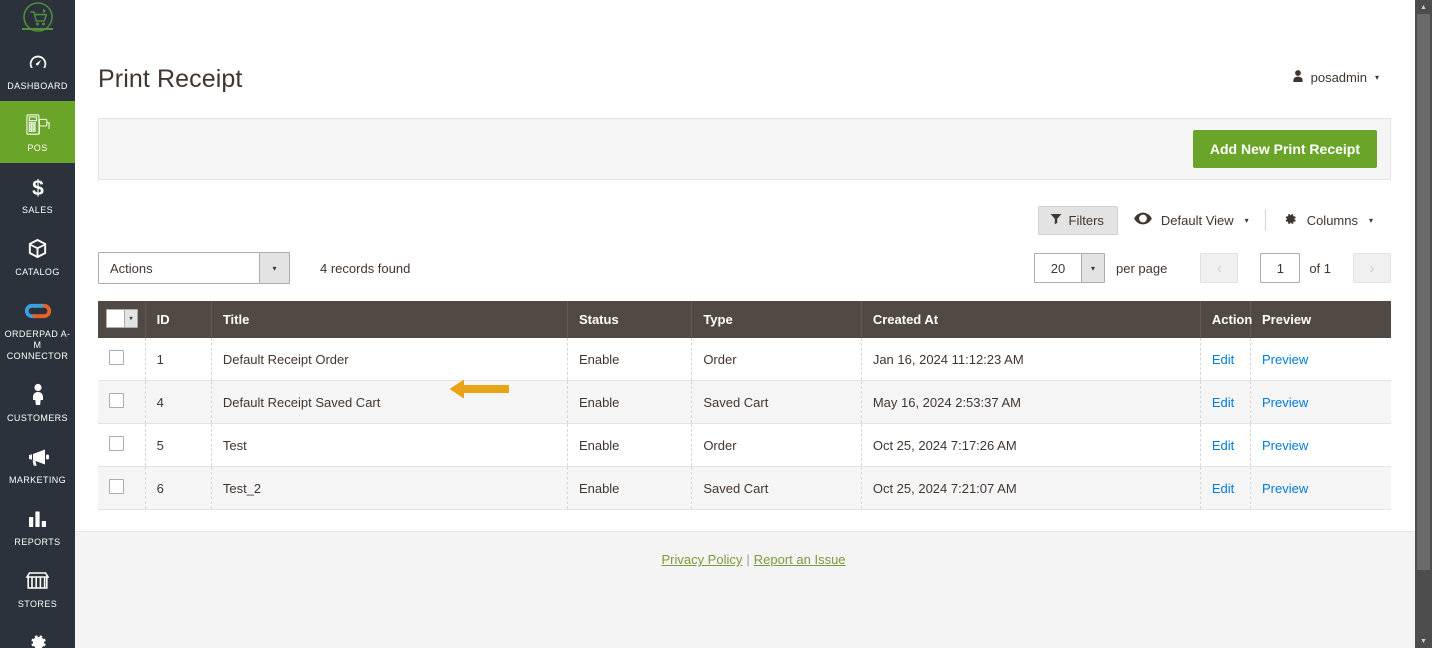 The width and height of the screenshot is (1432, 648). What do you see at coordinates (37, 311) in the screenshot?
I see `chain-link-icon` at bounding box center [37, 311].